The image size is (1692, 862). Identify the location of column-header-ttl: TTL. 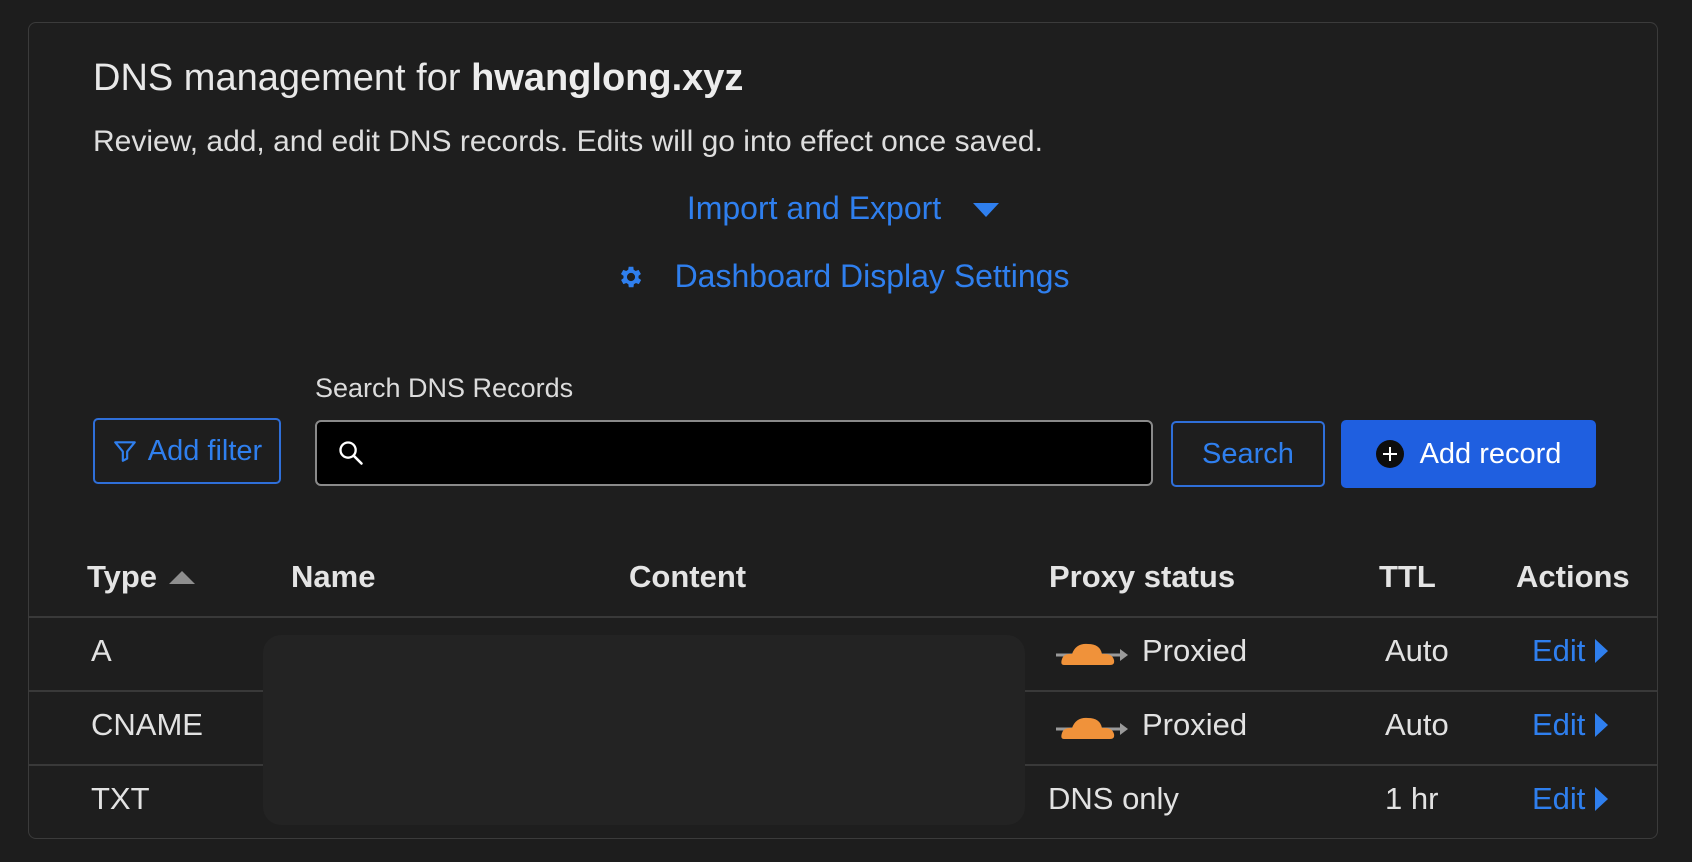
(1407, 577).